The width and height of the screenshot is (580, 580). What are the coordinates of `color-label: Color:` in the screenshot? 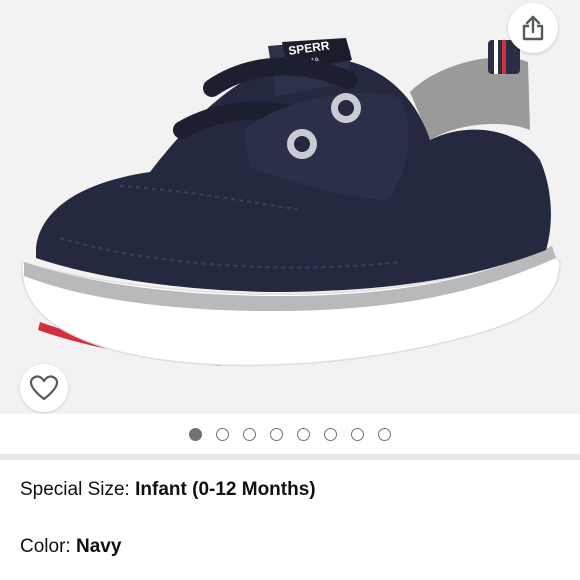 It's located at (48, 546).